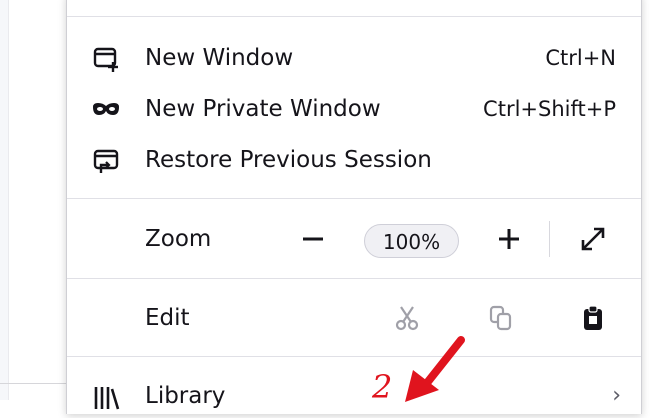 Image resolution: width=650 pixels, height=418 pixels. I want to click on plus-icon, so click(509, 239).